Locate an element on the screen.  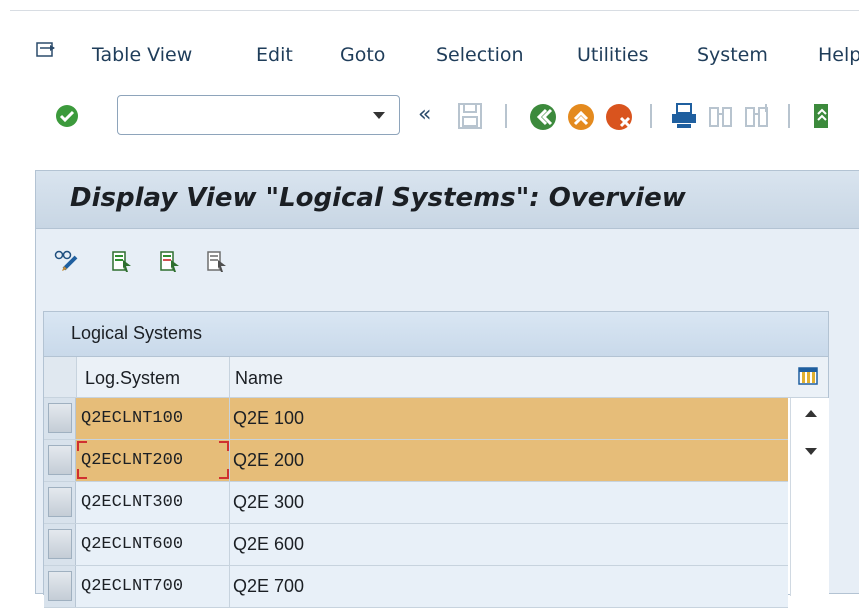
scroll-up-icon is located at coordinates (811, 413).